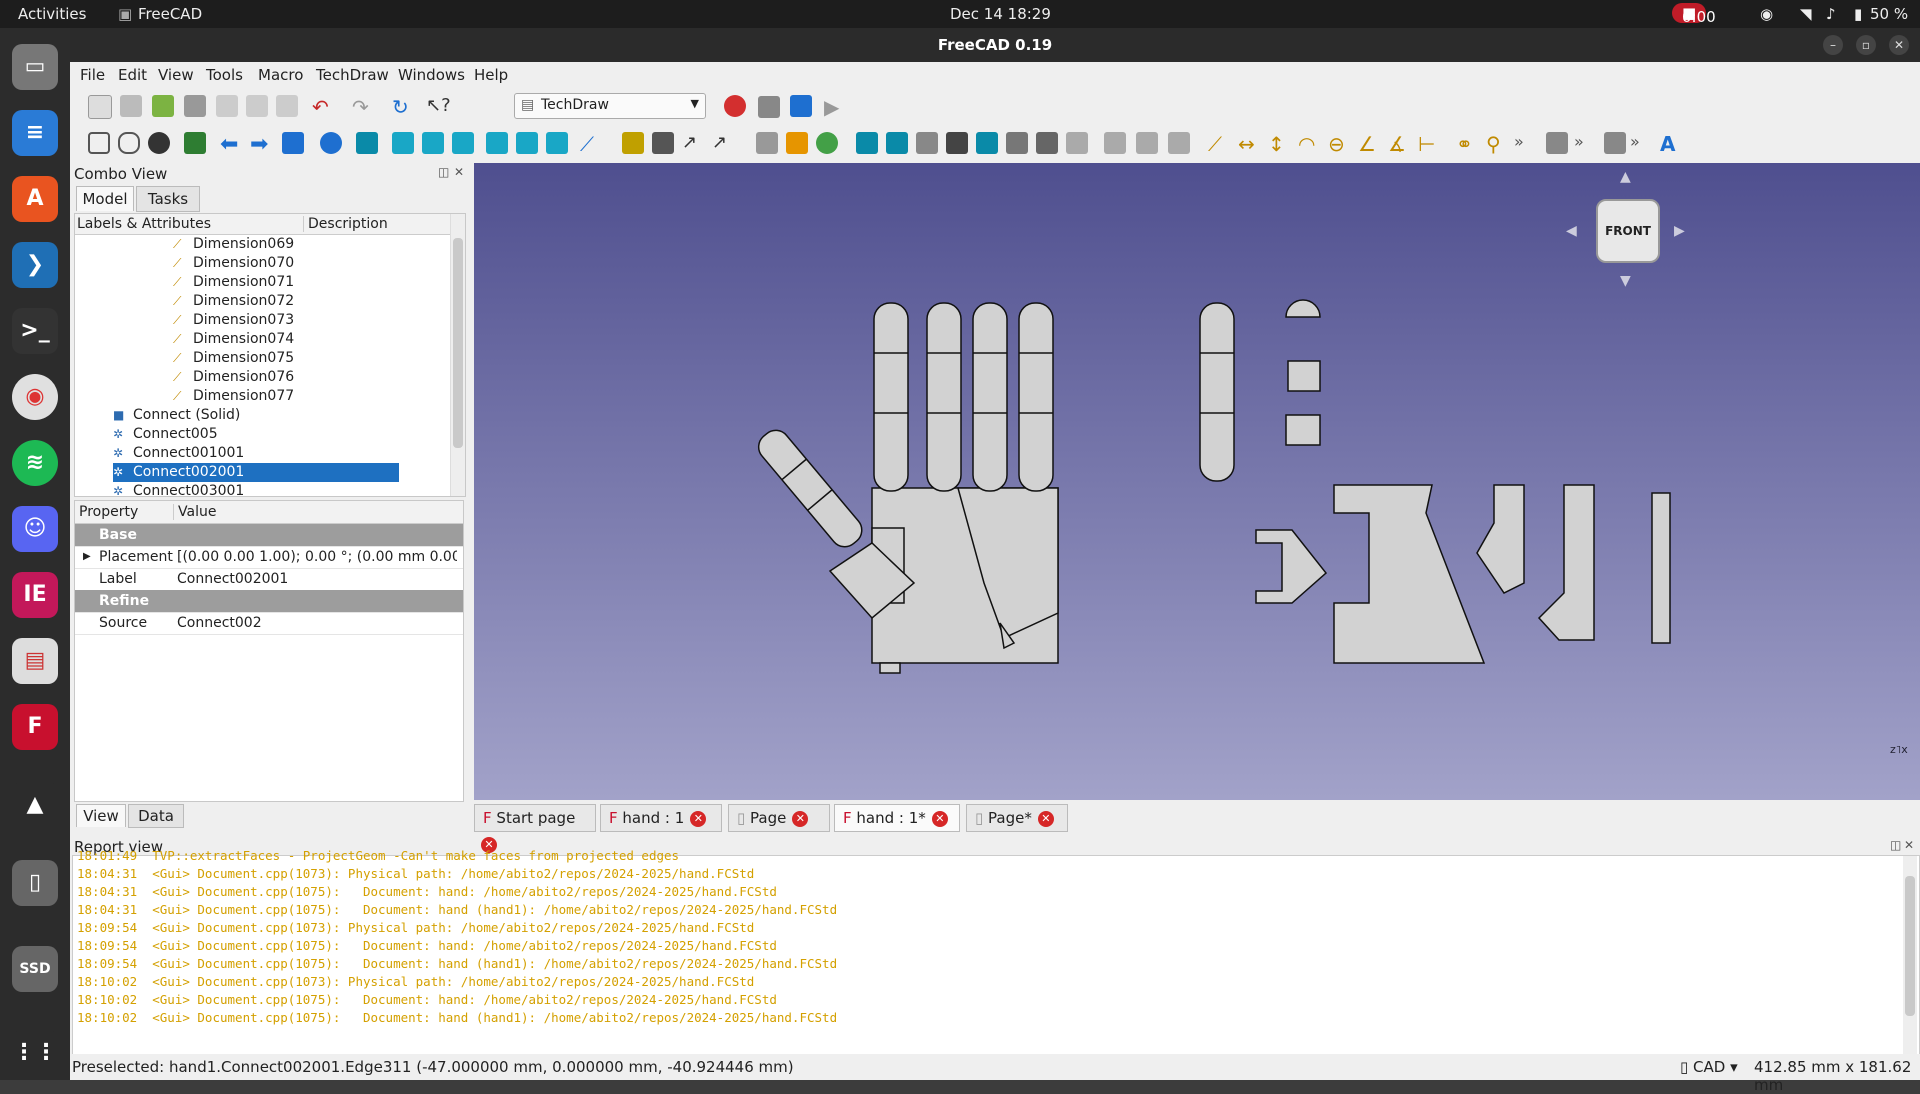 The height and width of the screenshot is (1094, 1920). Describe the element at coordinates (35, 595) in the screenshot. I see `intellij-icon: IE` at that location.